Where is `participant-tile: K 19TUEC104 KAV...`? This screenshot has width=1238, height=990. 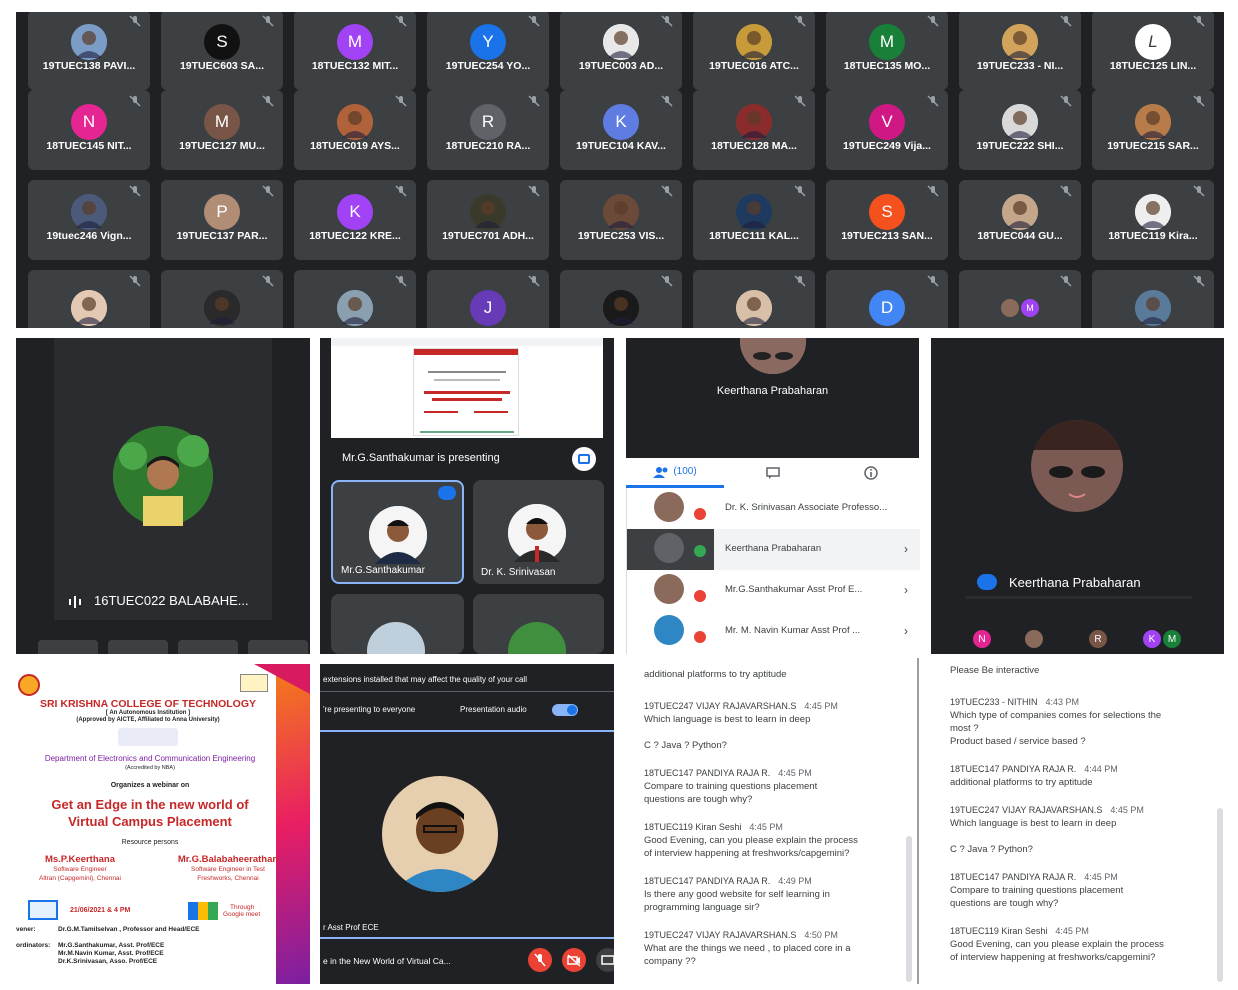 participant-tile: K 19TUEC104 KAV... is located at coordinates (621, 130).